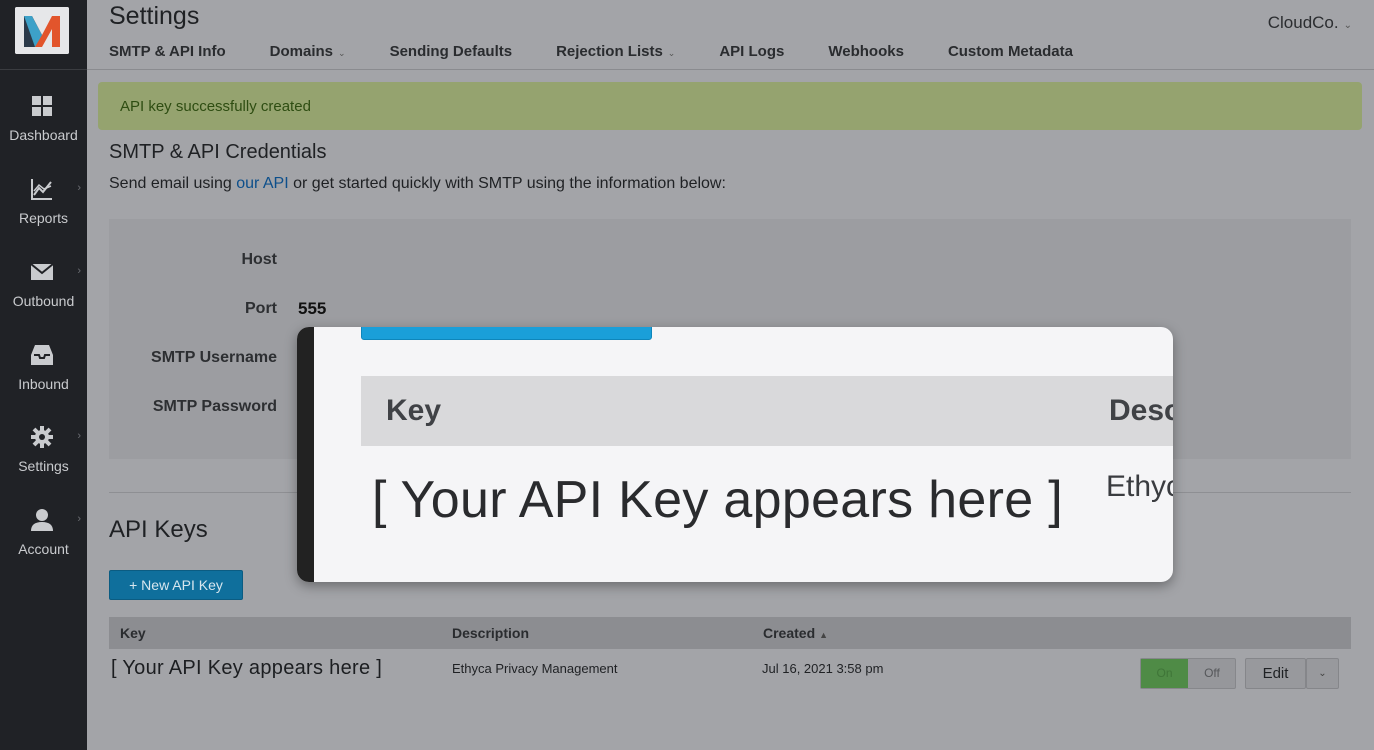 Image resolution: width=1374 pixels, height=750 pixels. What do you see at coordinates (215, 106) in the screenshot?
I see `alert-message: API key successfully created` at bounding box center [215, 106].